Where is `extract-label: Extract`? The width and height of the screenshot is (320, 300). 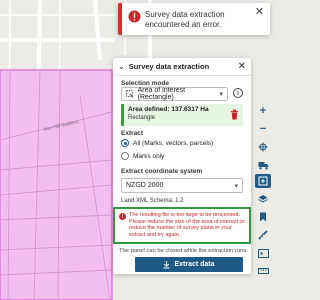
extract-label: Extract is located at coordinates (132, 133).